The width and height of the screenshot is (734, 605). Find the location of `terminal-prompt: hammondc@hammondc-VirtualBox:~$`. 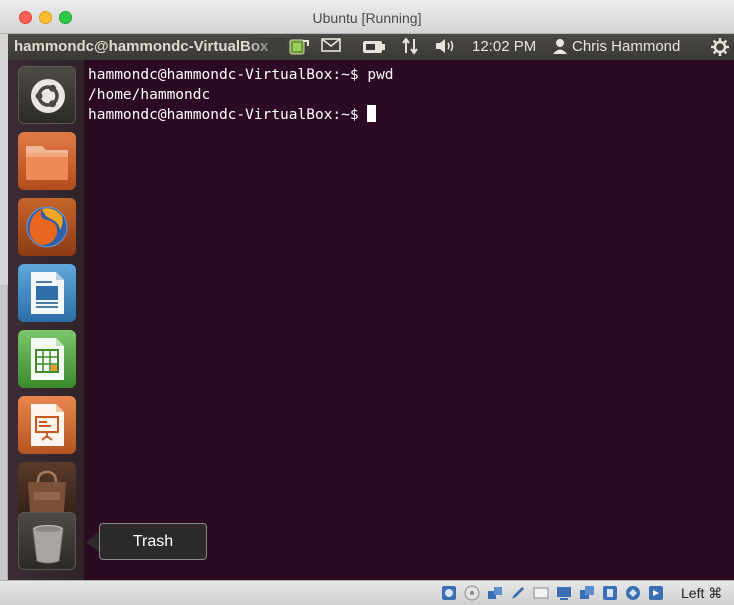

terminal-prompt: hammondc@hammondc-VirtualBox:~$ is located at coordinates (228, 115).